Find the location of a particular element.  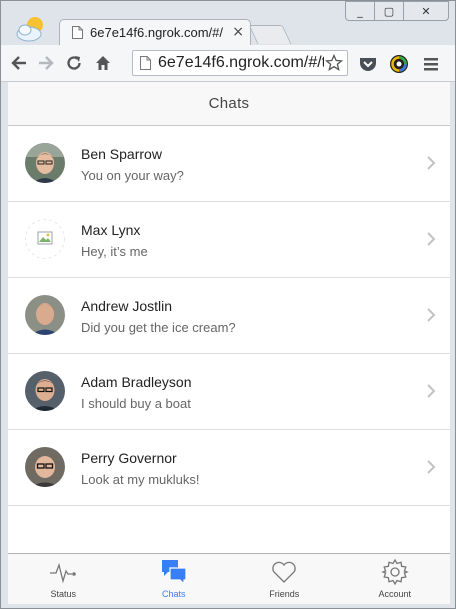

home-icon is located at coordinates (103, 63).